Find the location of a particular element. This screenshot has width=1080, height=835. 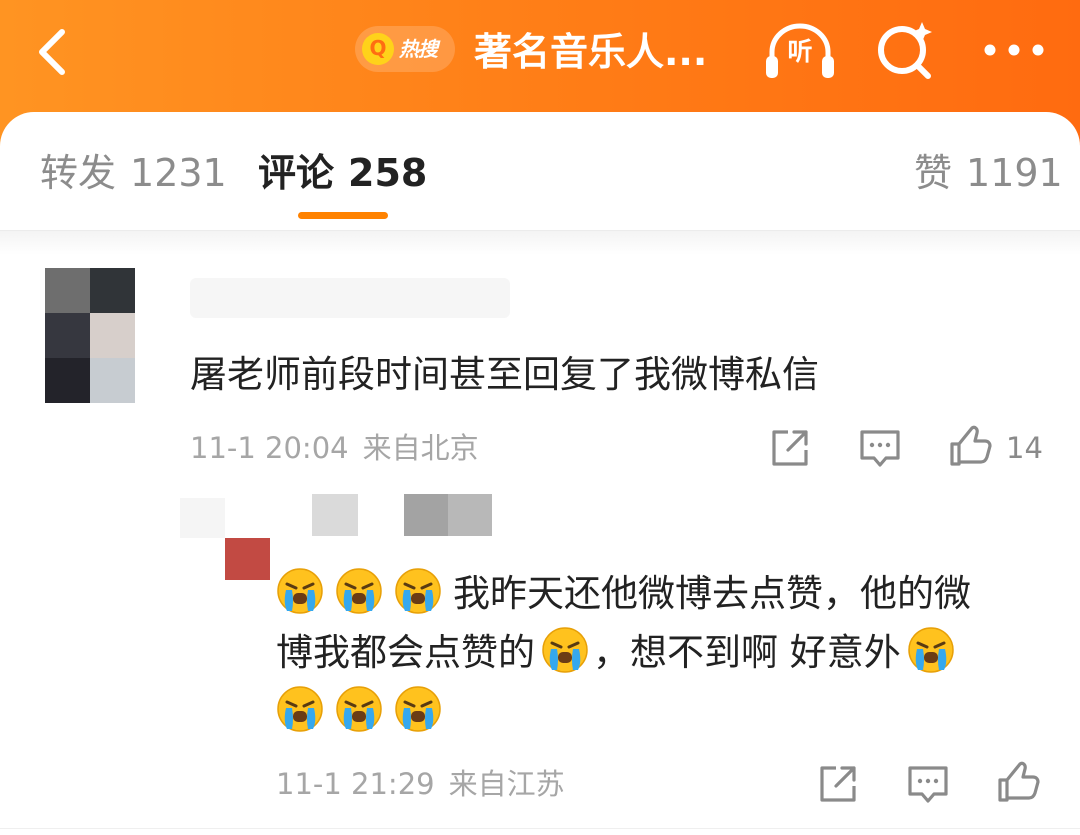

like-count: 14 is located at coordinates (1024, 448).